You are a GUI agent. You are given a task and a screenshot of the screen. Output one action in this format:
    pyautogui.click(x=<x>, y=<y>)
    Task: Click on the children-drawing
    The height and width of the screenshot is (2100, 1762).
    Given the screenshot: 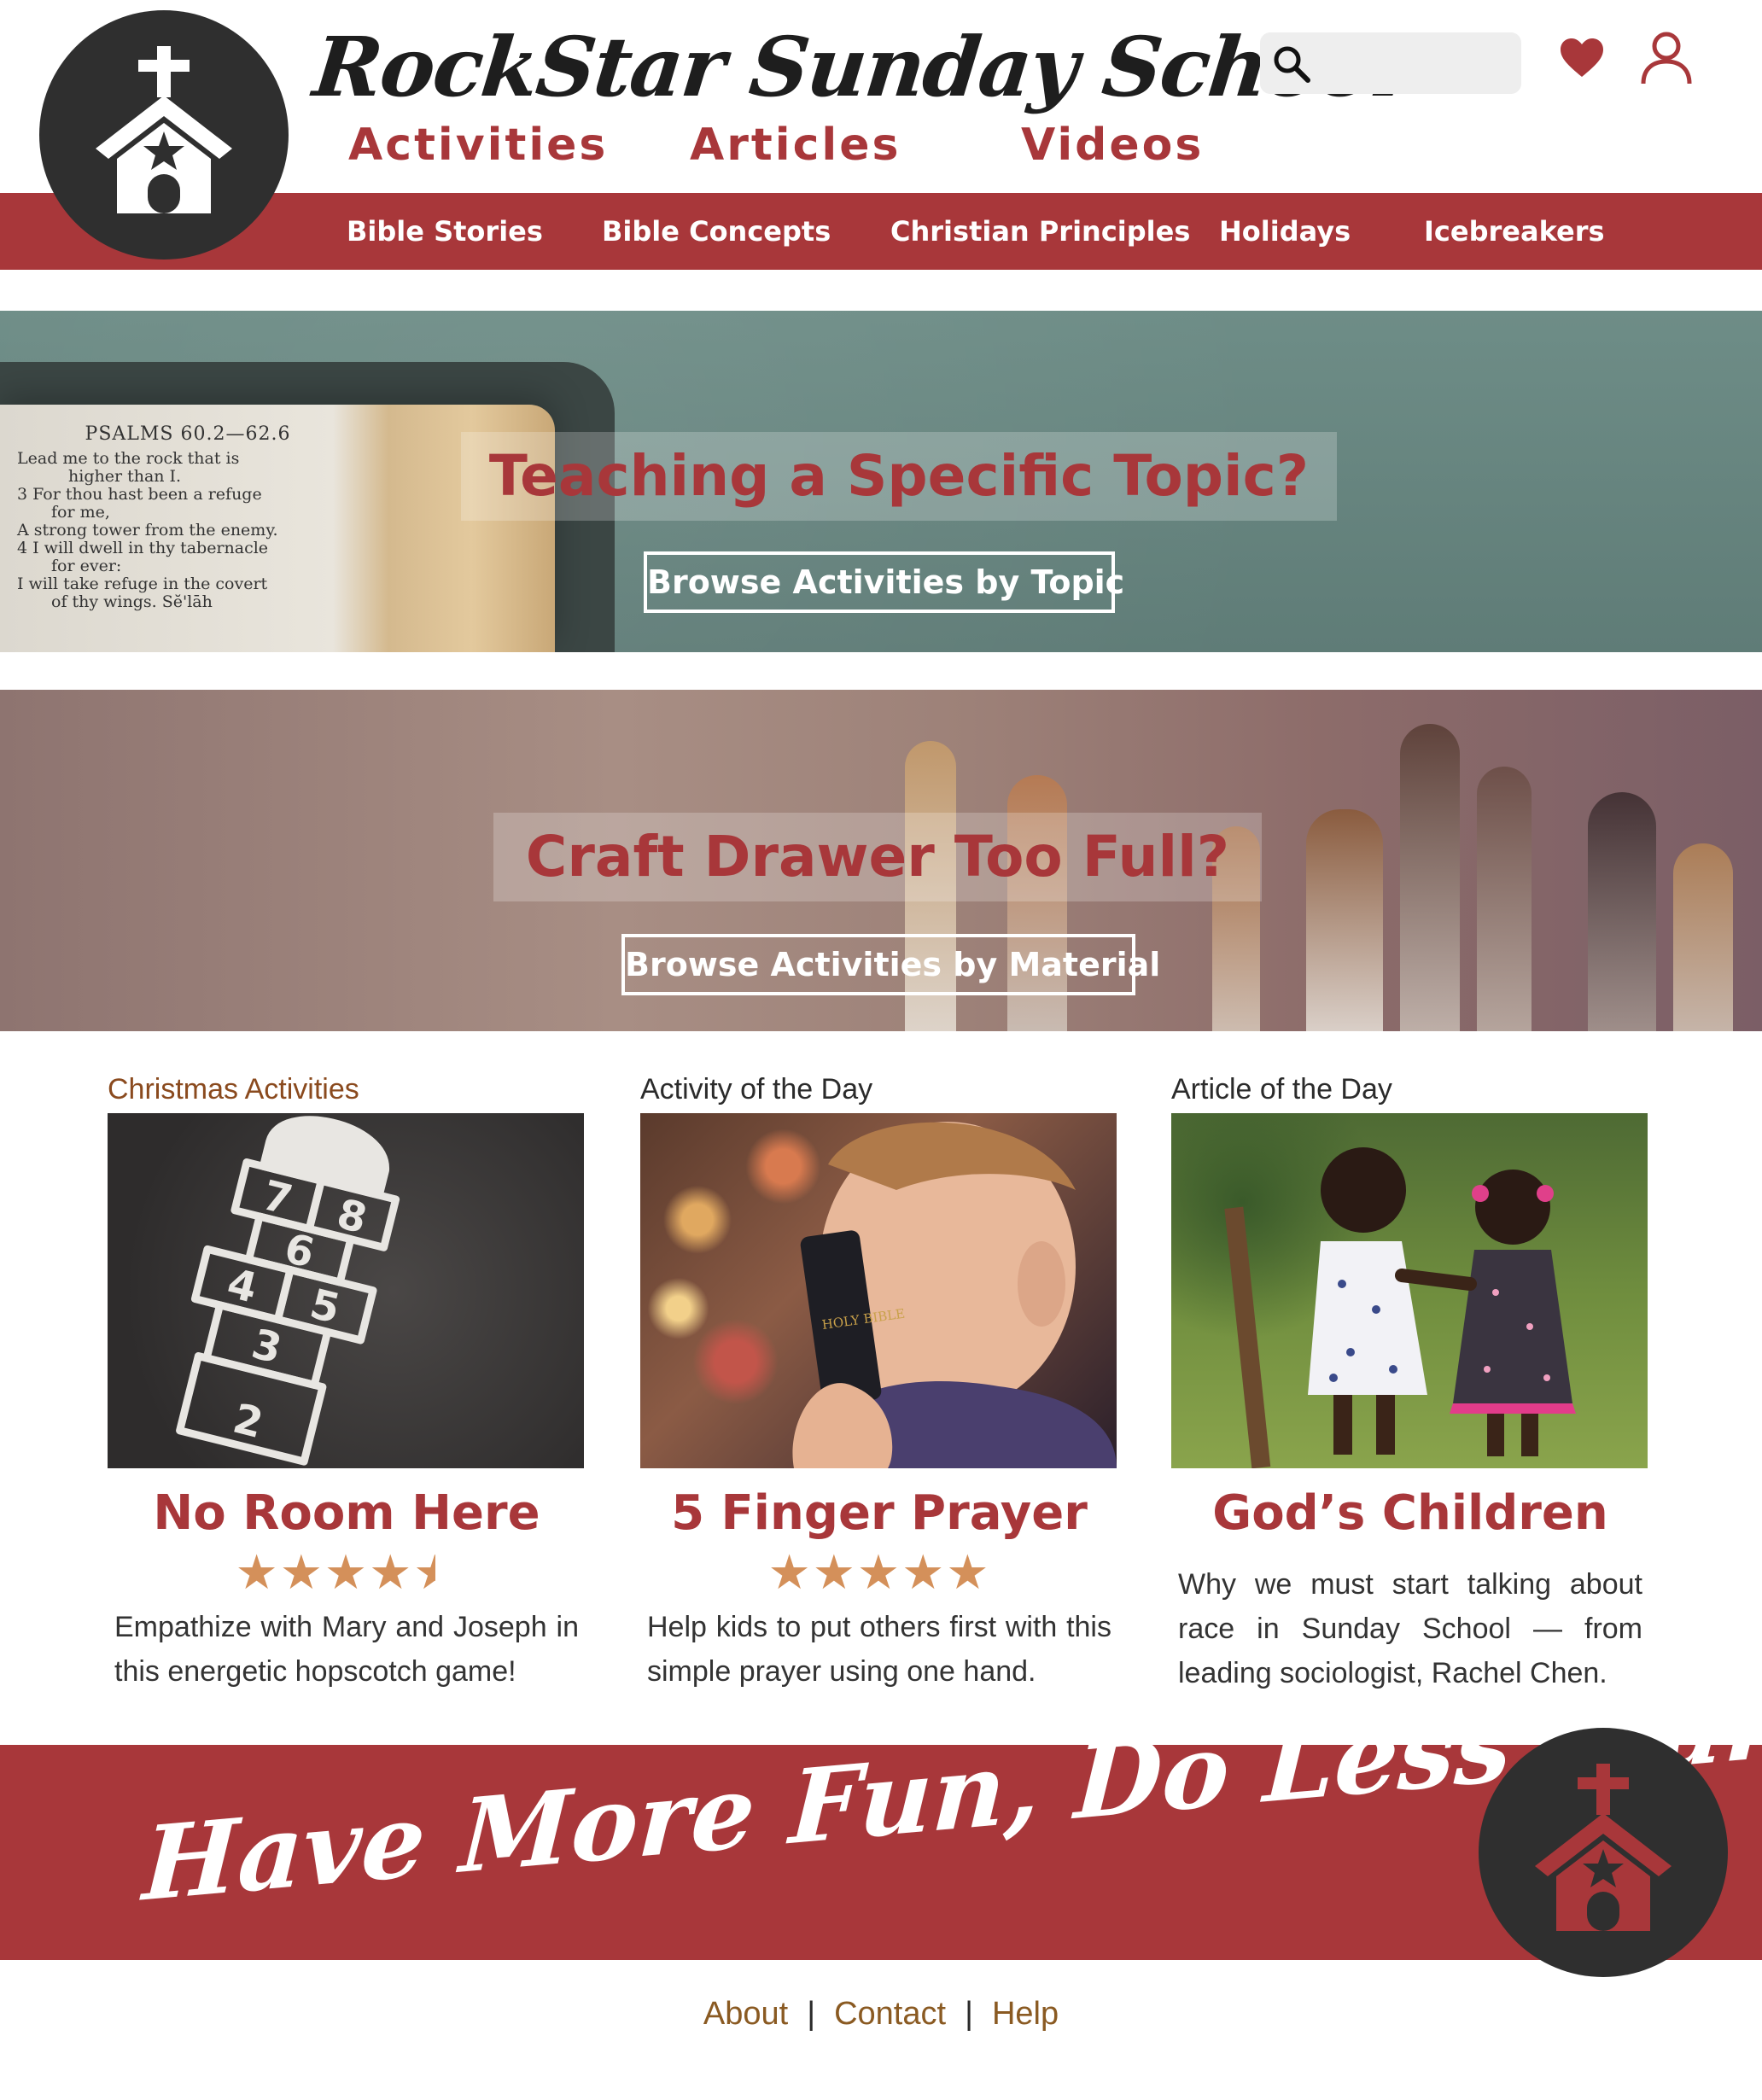 What is the action you would take?
    pyautogui.click(x=1400, y=1307)
    